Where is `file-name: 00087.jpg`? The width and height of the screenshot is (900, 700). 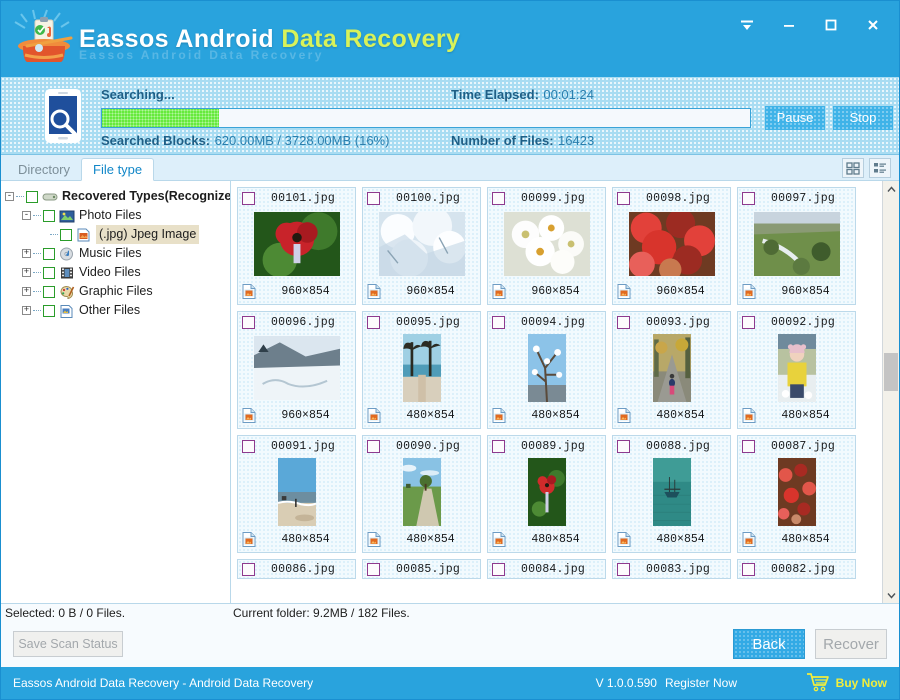
file-name: 00087.jpg is located at coordinates (803, 446).